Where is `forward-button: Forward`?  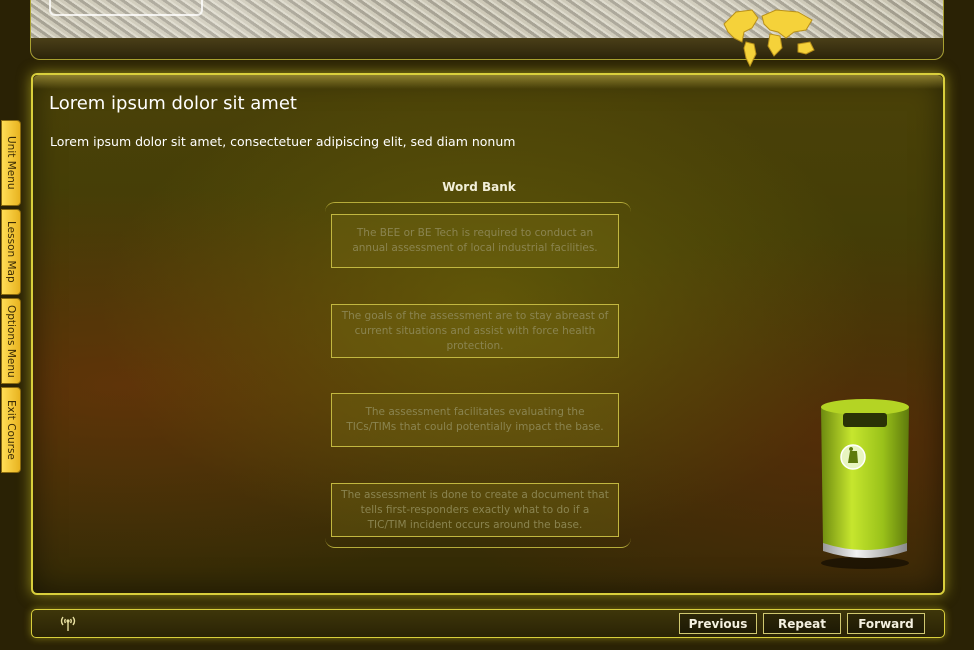 forward-button: Forward is located at coordinates (886, 623).